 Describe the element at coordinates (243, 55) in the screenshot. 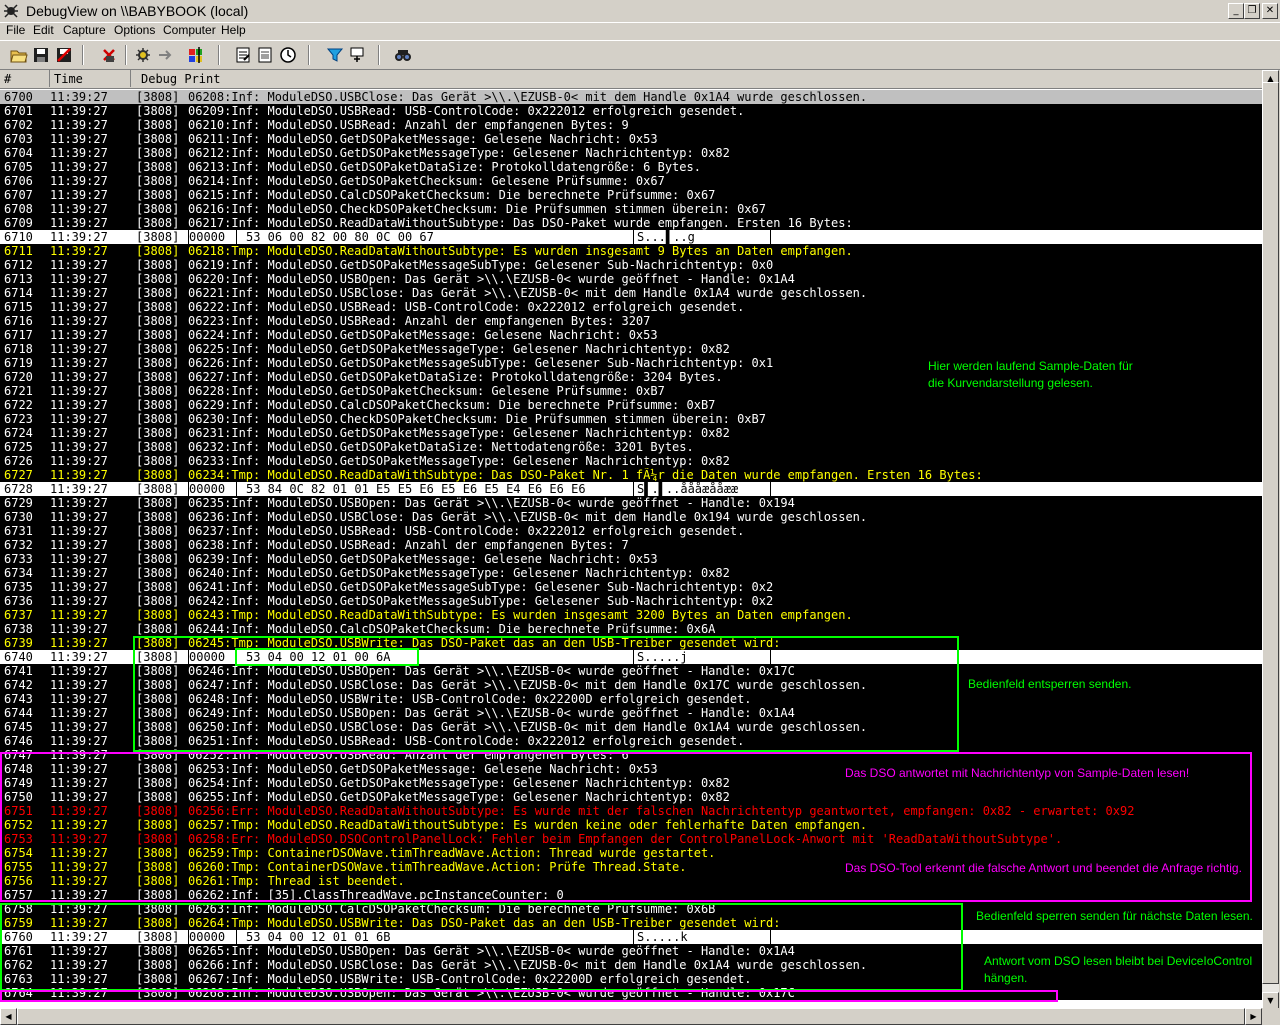

I see `history-icon` at that location.